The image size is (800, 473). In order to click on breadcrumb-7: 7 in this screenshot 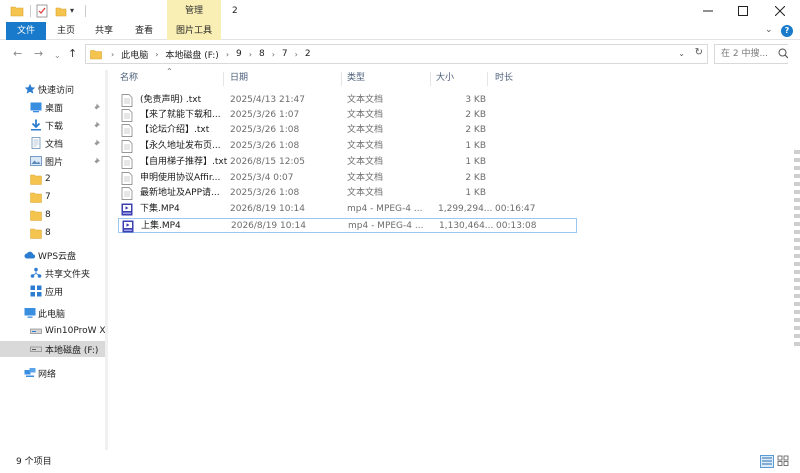, I will do `click(285, 54)`.